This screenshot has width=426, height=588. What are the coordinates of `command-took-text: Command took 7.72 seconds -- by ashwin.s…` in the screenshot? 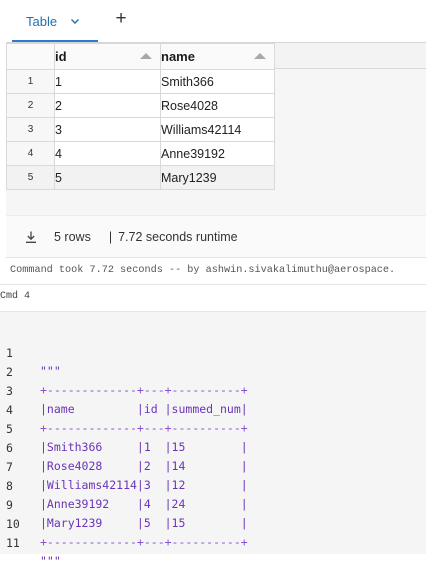 It's located at (203, 270).